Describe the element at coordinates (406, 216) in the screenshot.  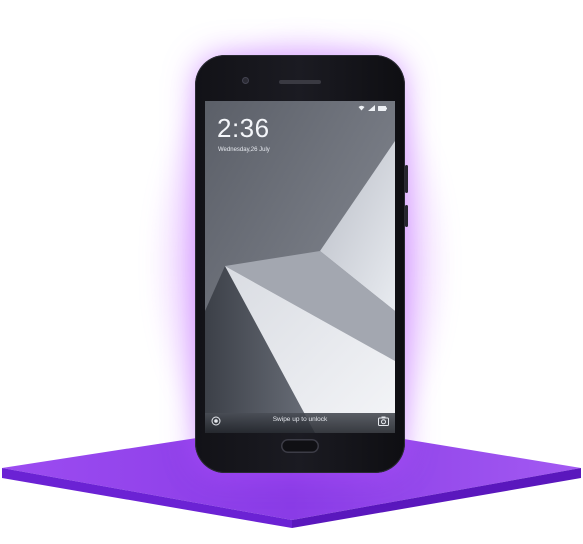
I see `power-button` at that location.